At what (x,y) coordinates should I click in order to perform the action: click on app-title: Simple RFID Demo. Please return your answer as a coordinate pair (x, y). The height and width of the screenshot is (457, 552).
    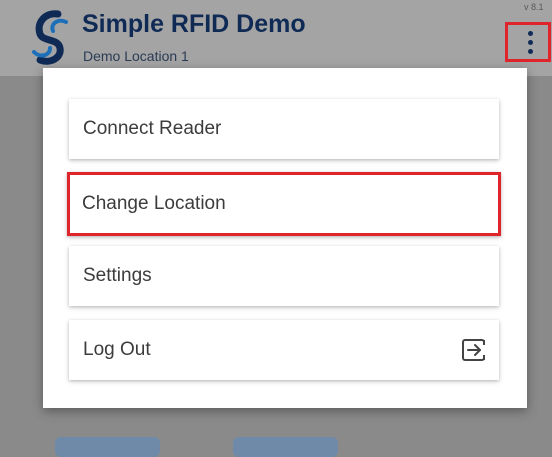
    Looking at the image, I should click on (194, 24).